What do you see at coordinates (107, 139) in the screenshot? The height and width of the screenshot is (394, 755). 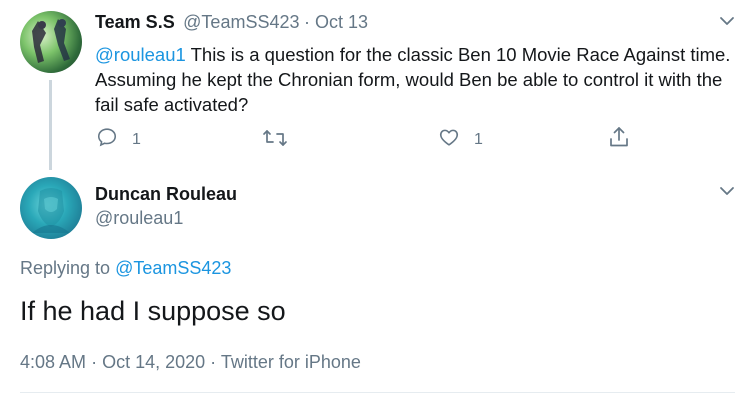 I see `reply-icon` at bounding box center [107, 139].